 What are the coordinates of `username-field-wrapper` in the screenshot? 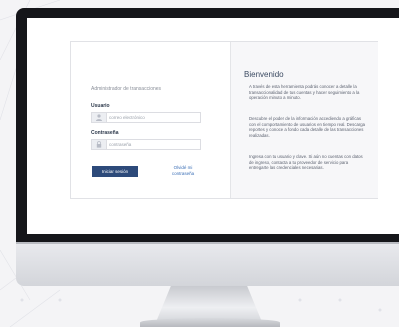 It's located at (146, 117).